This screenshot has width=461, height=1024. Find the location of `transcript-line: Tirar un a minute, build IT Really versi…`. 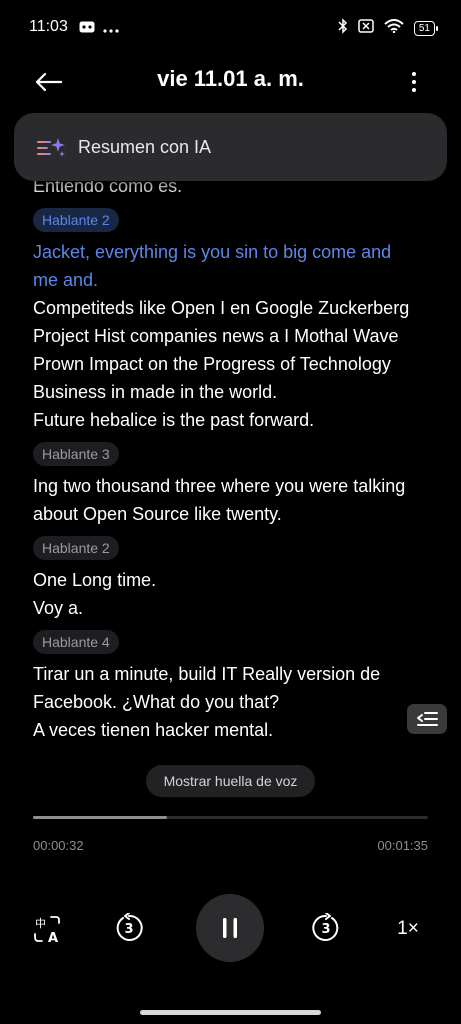

transcript-line: Tirar un a minute, build IT Really versi… is located at coordinates (207, 674).